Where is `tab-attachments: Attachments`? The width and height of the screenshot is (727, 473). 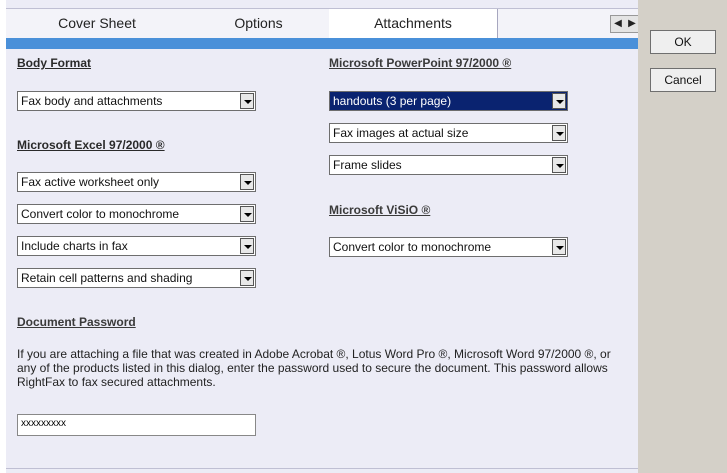 tab-attachments: Attachments is located at coordinates (413, 24).